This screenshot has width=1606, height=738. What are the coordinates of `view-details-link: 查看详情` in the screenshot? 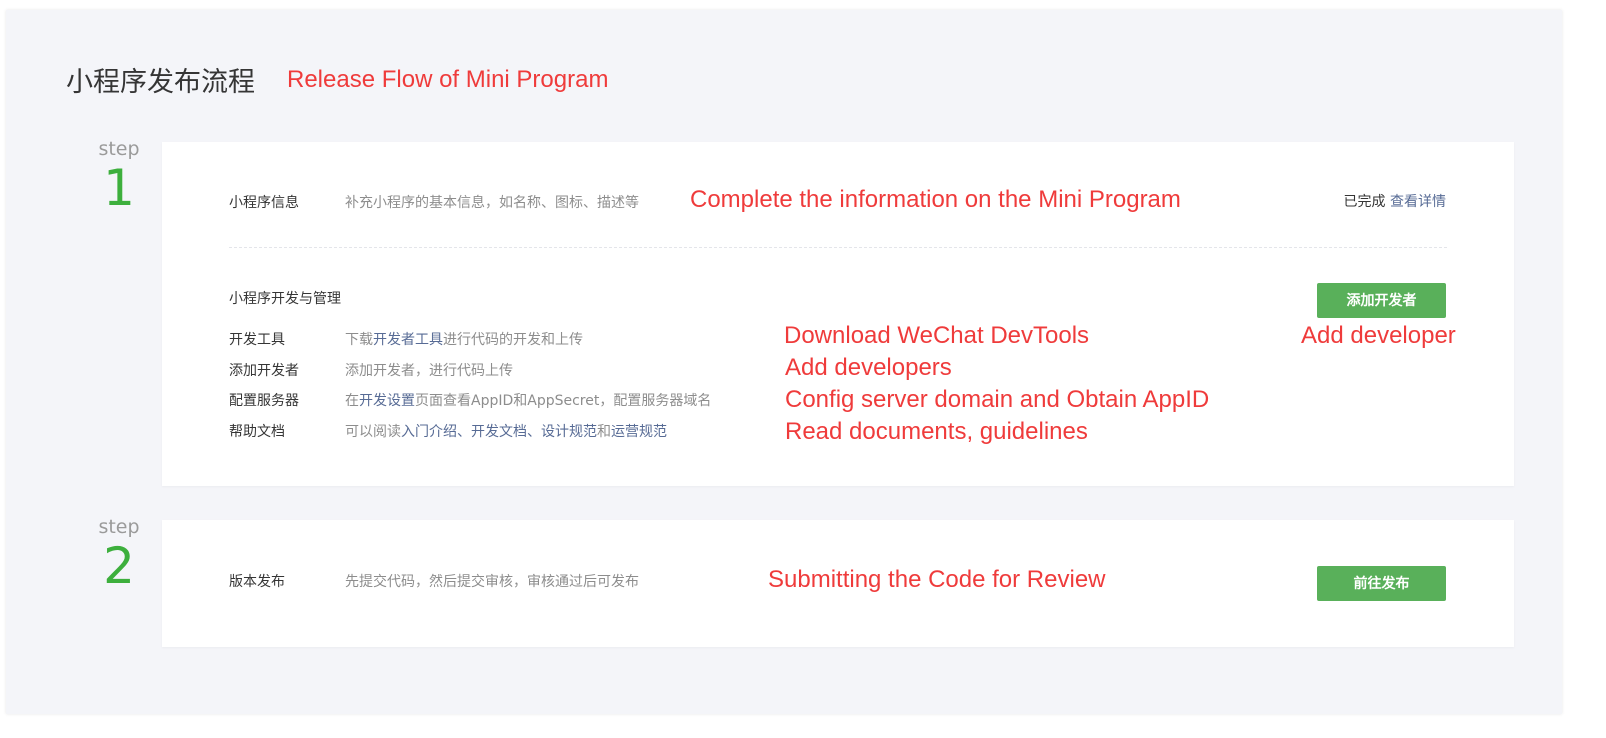 It's located at (1418, 202).